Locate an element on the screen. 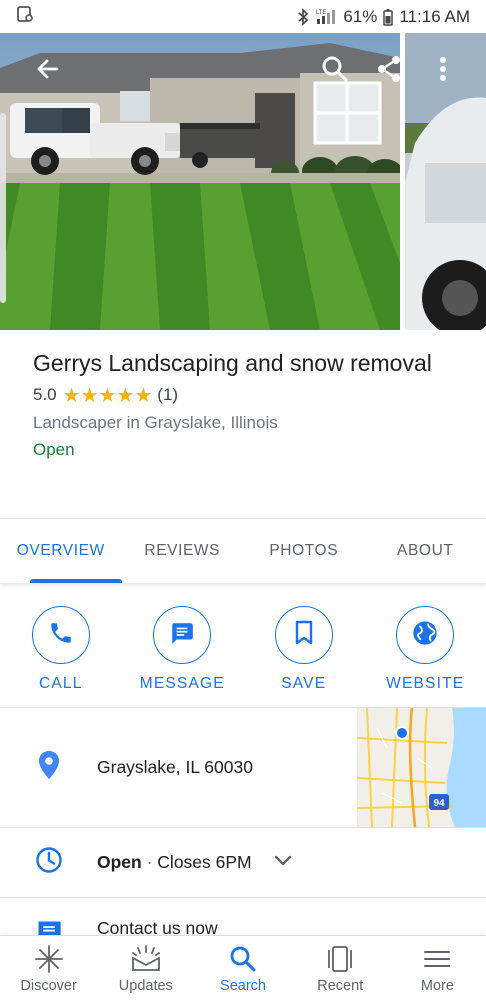  globe-icon is located at coordinates (425, 635).